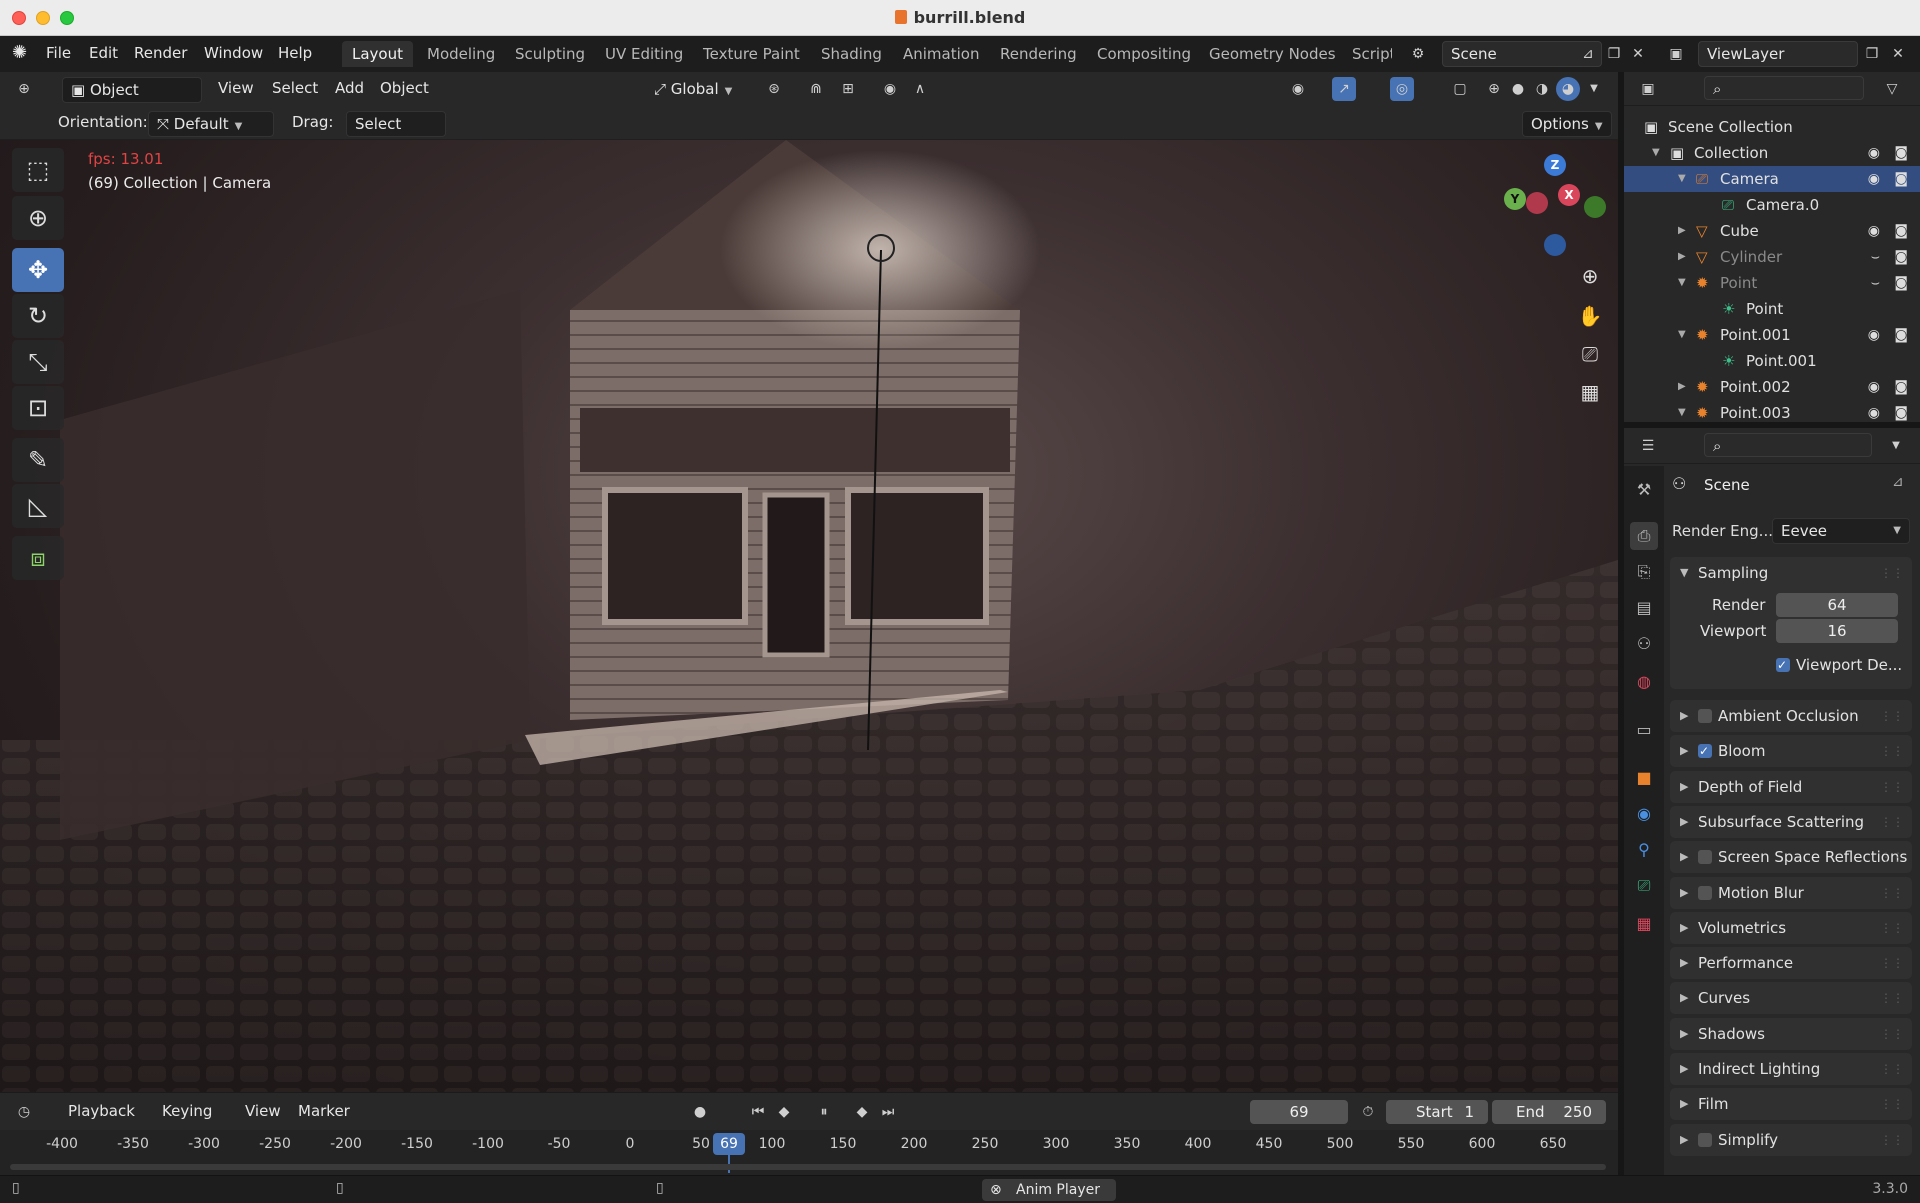 The width and height of the screenshot is (1920, 1203). Describe the element at coordinates (1644, 536) in the screenshot. I see `render-tab-icon: ⎙` at that location.